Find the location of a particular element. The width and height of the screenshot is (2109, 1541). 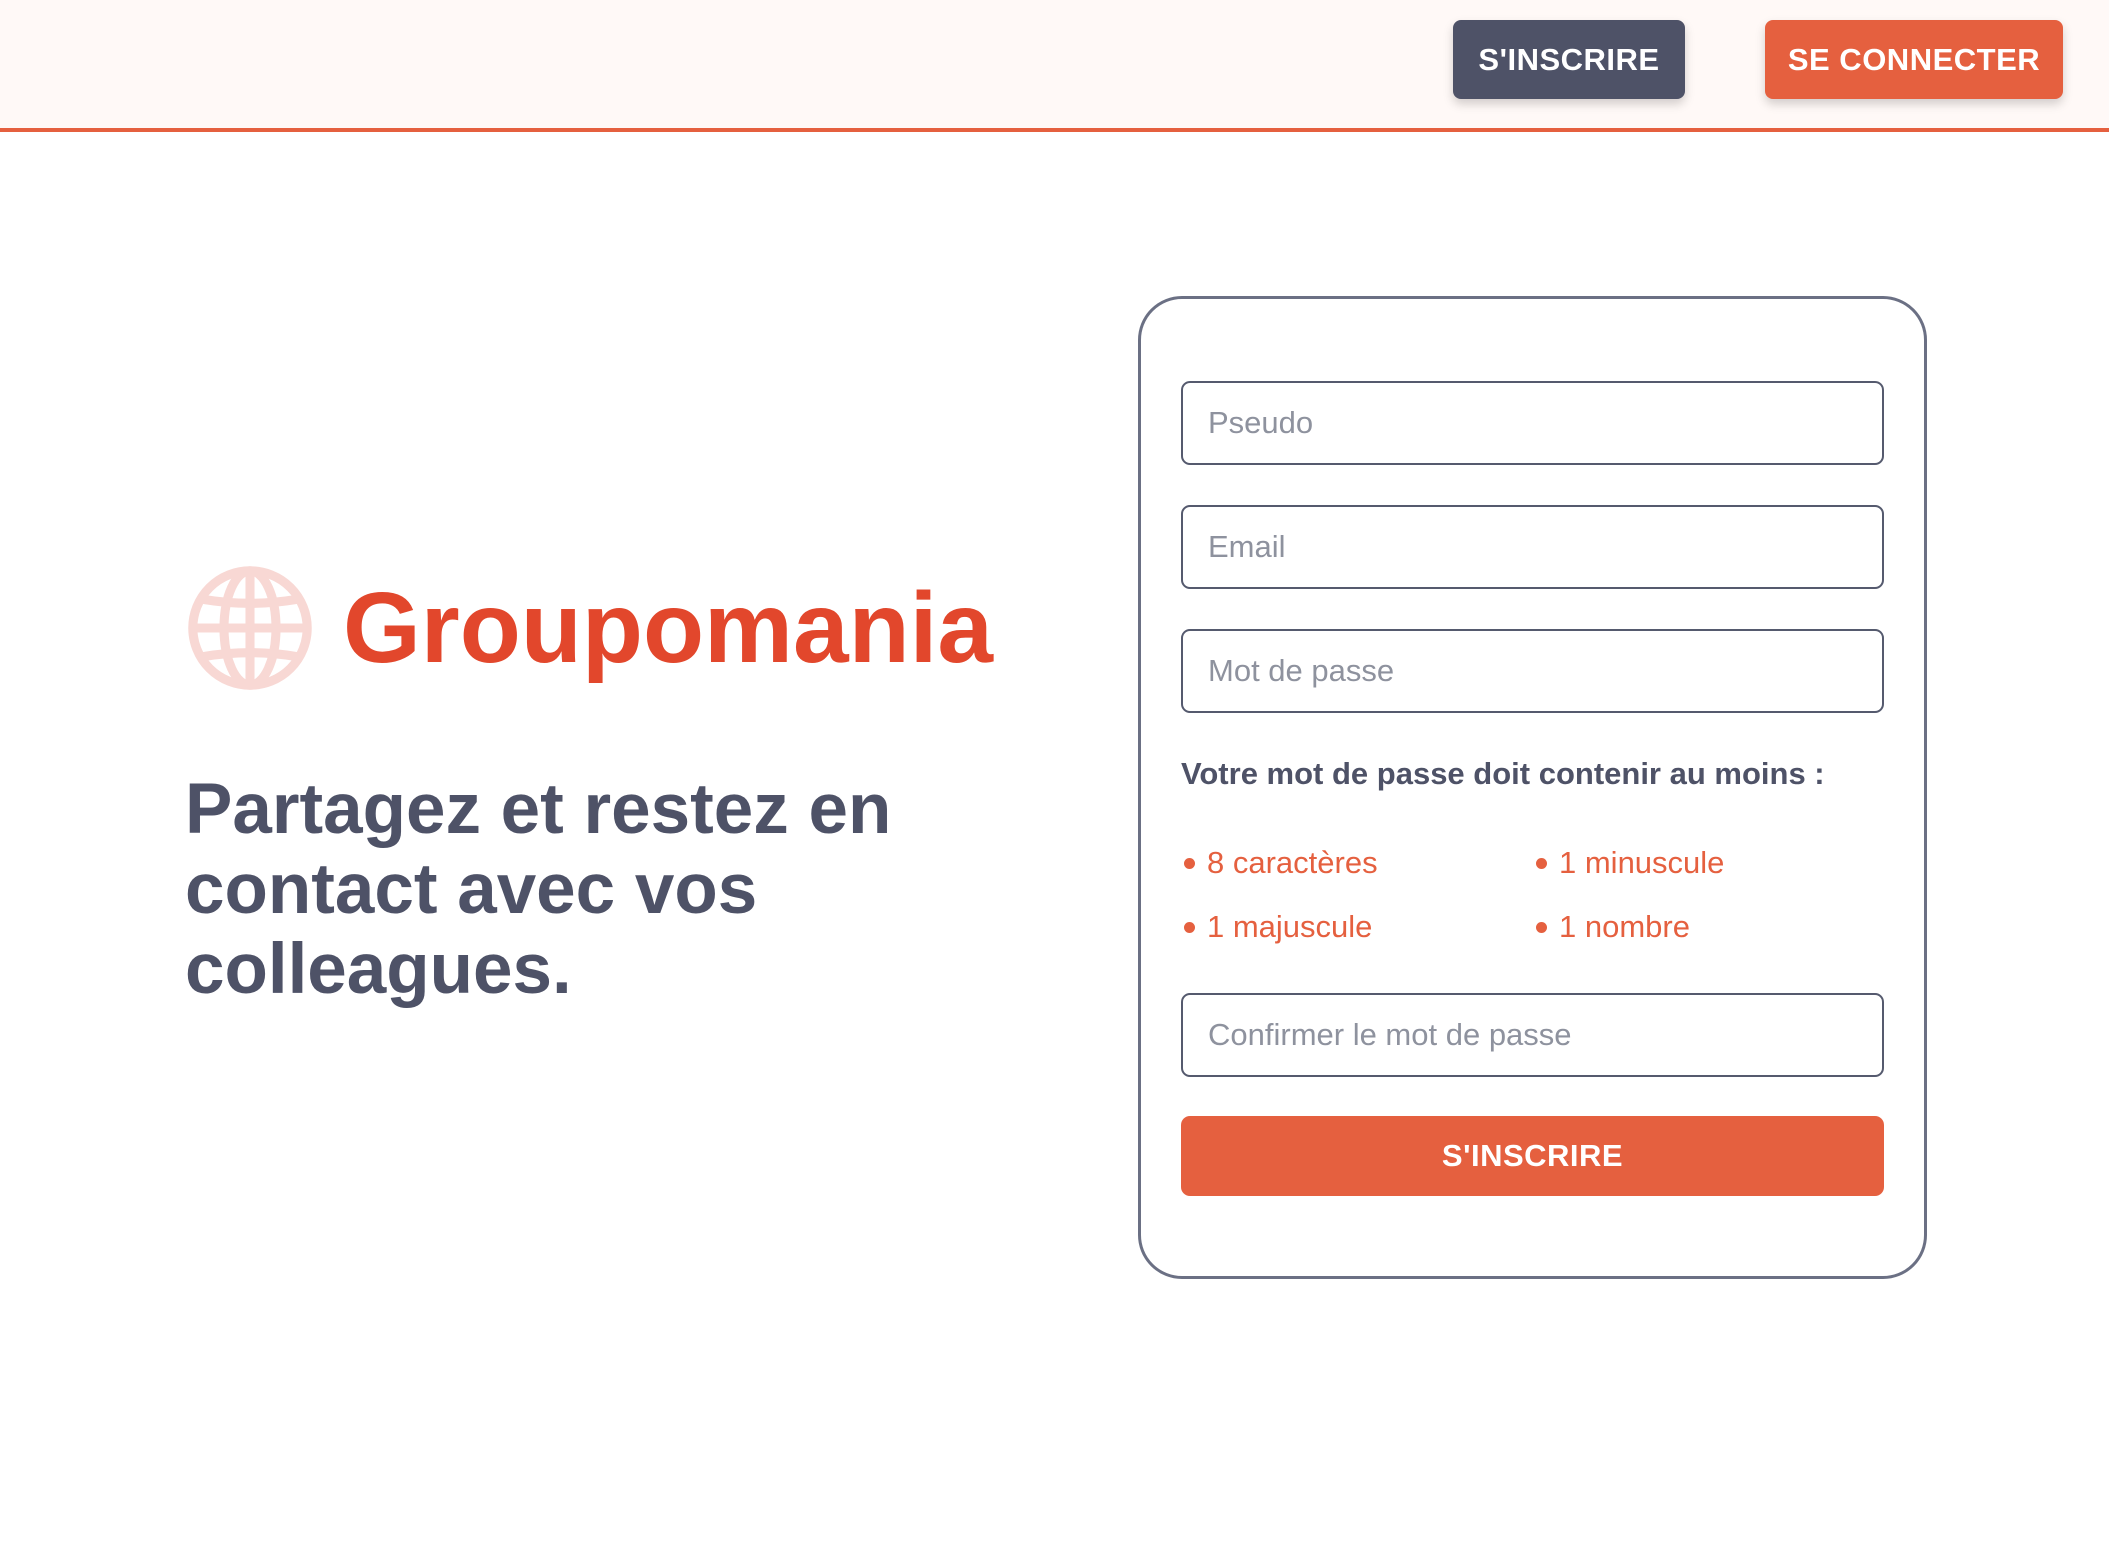

email-input is located at coordinates (1532, 547).